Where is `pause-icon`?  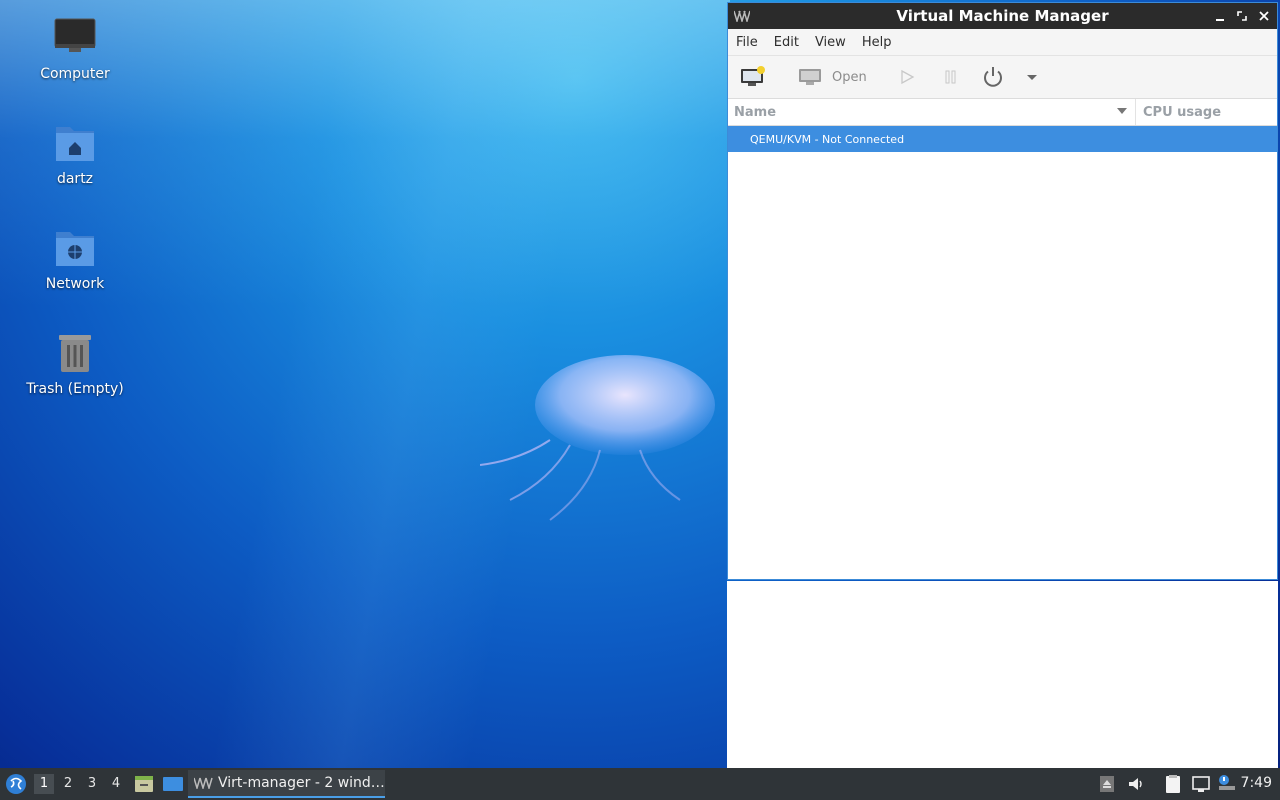
pause-icon is located at coordinates (950, 77).